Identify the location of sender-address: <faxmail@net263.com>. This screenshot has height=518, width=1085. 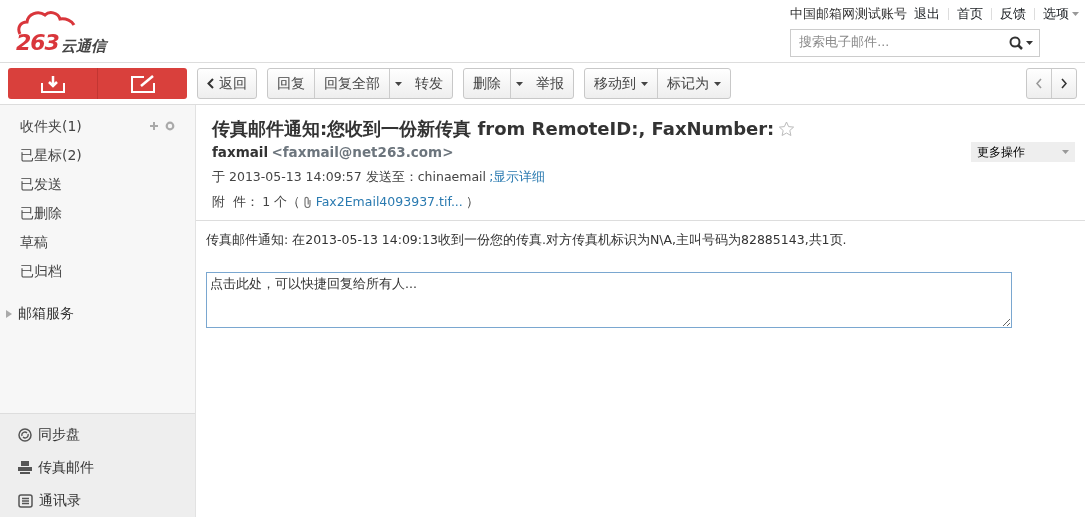
(362, 152).